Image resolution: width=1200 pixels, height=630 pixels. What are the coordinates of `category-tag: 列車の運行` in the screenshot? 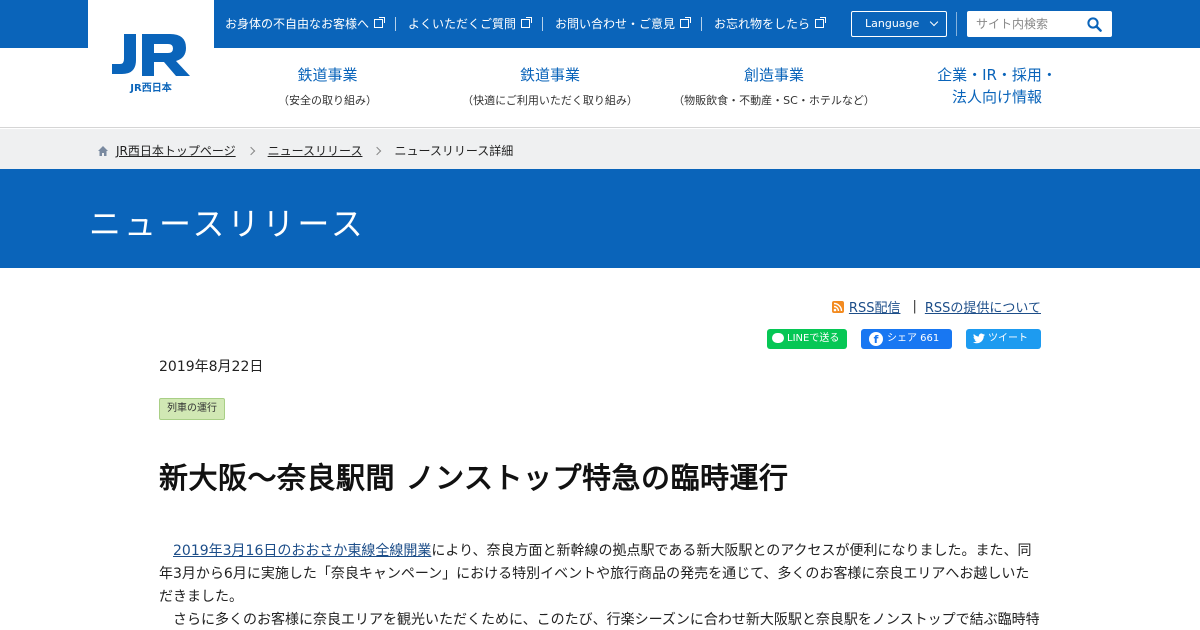 It's located at (192, 409).